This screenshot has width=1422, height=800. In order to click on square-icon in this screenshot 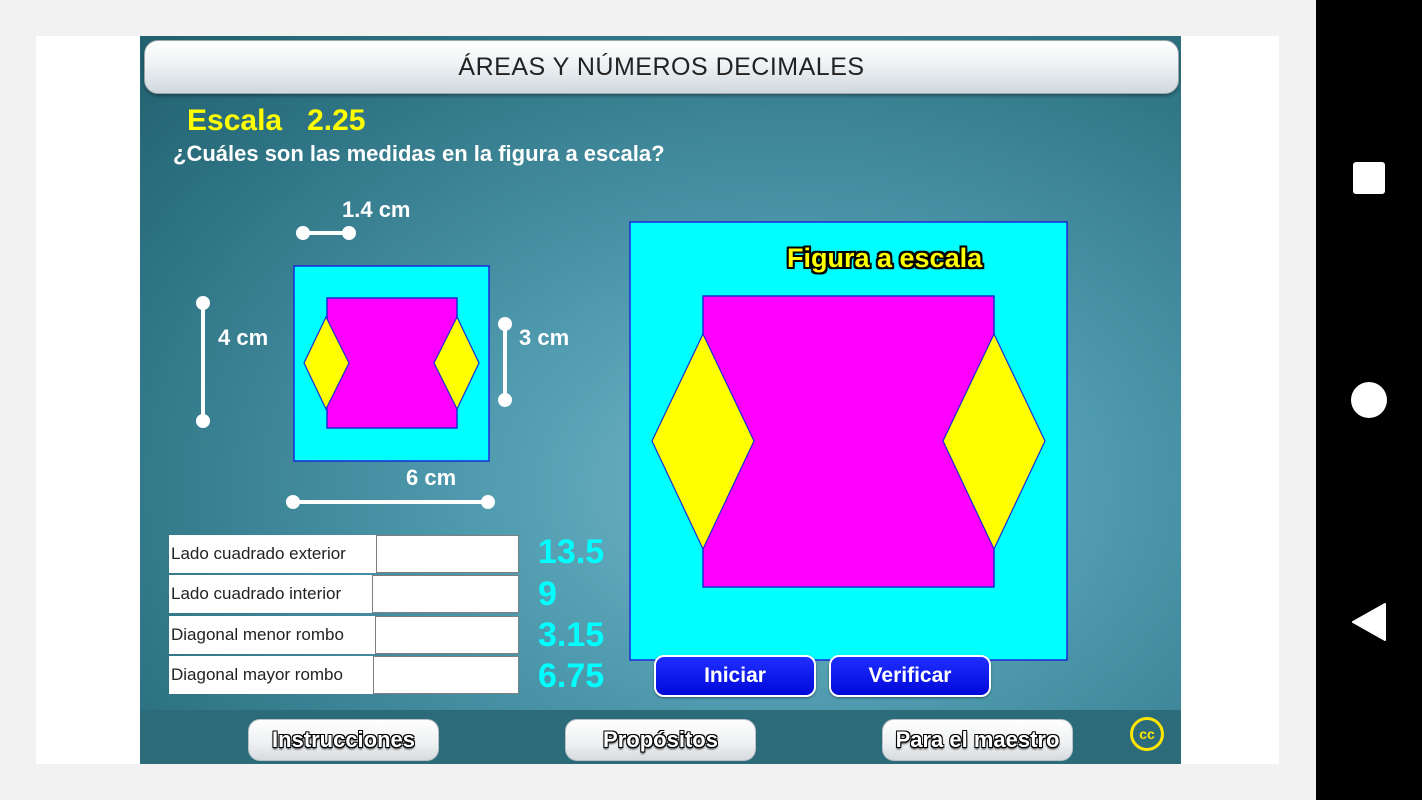, I will do `click(1369, 178)`.